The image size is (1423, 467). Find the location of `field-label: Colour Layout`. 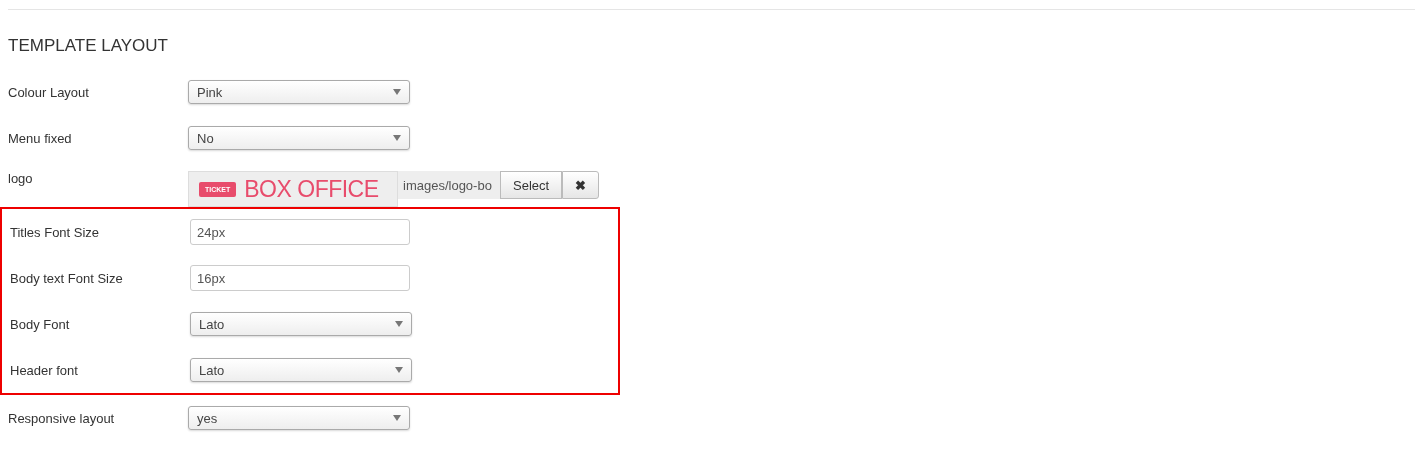

field-label: Colour Layout is located at coordinates (49, 92).